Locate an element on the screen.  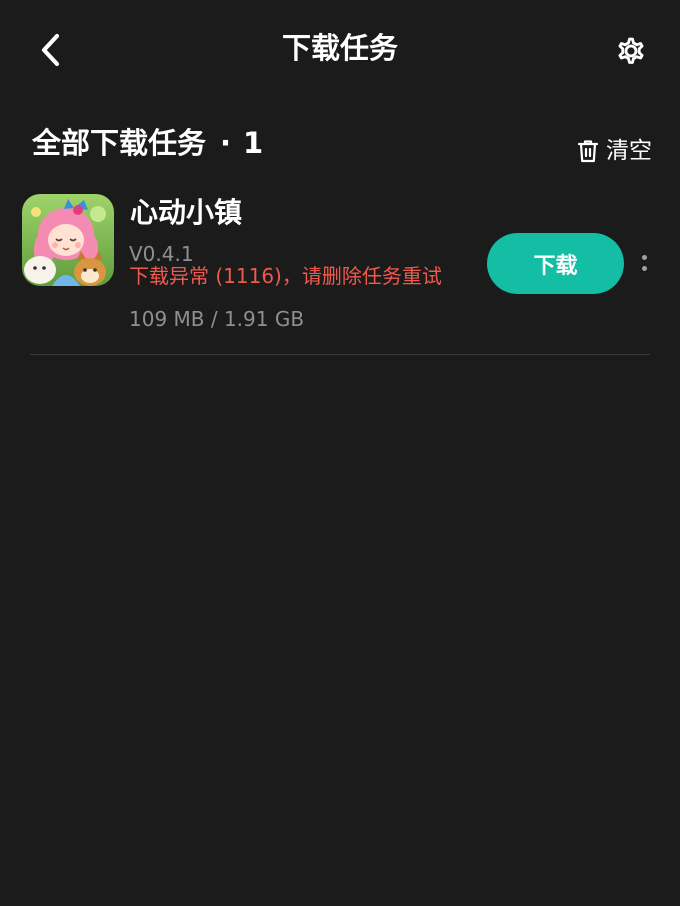
app-icon-artwork is located at coordinates (68, 240).